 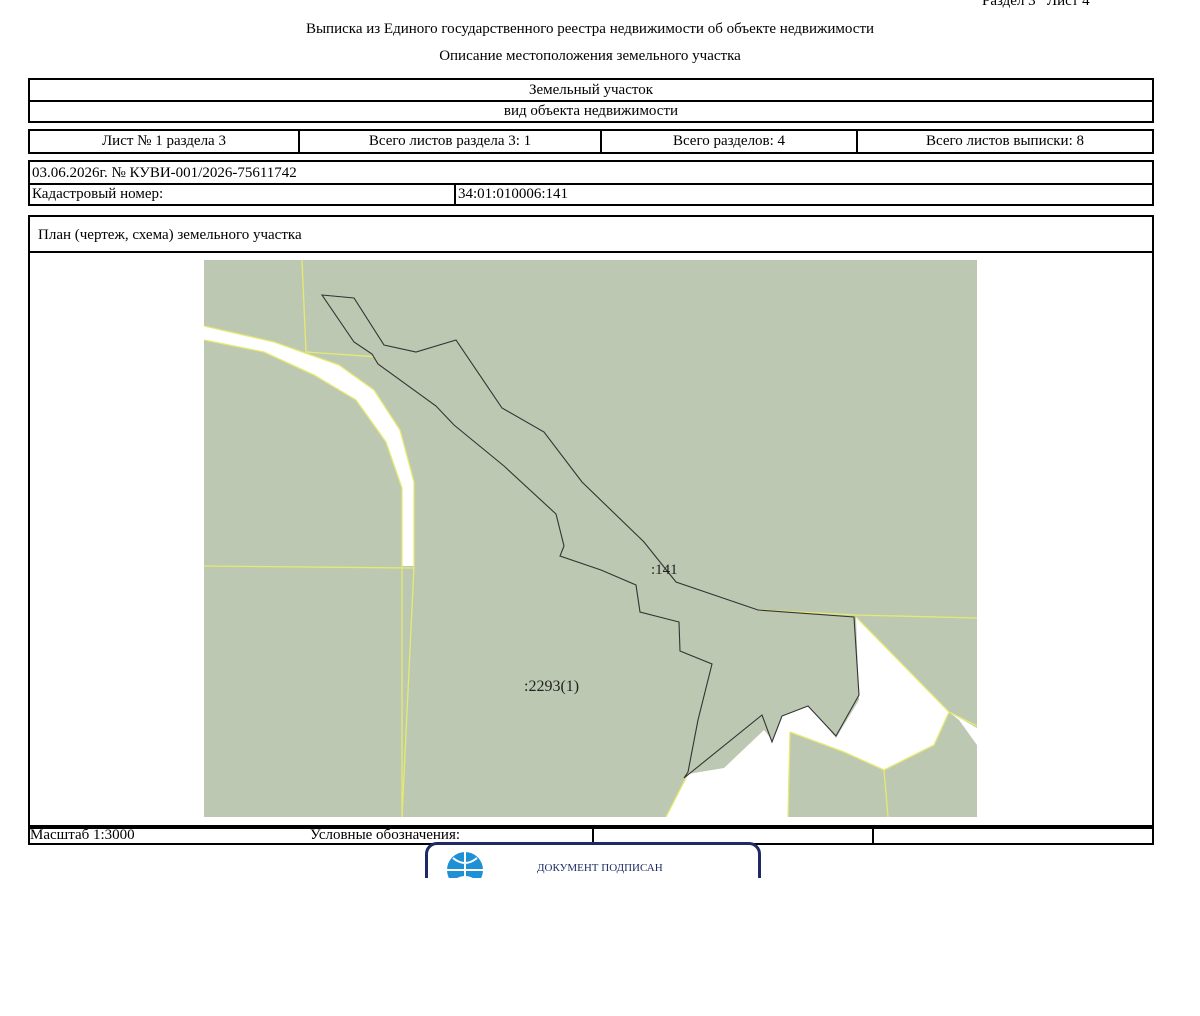 I want to click on signature-stamp: ДОКУМЕНТ ПОДПИСАН, so click(x=593, y=860).